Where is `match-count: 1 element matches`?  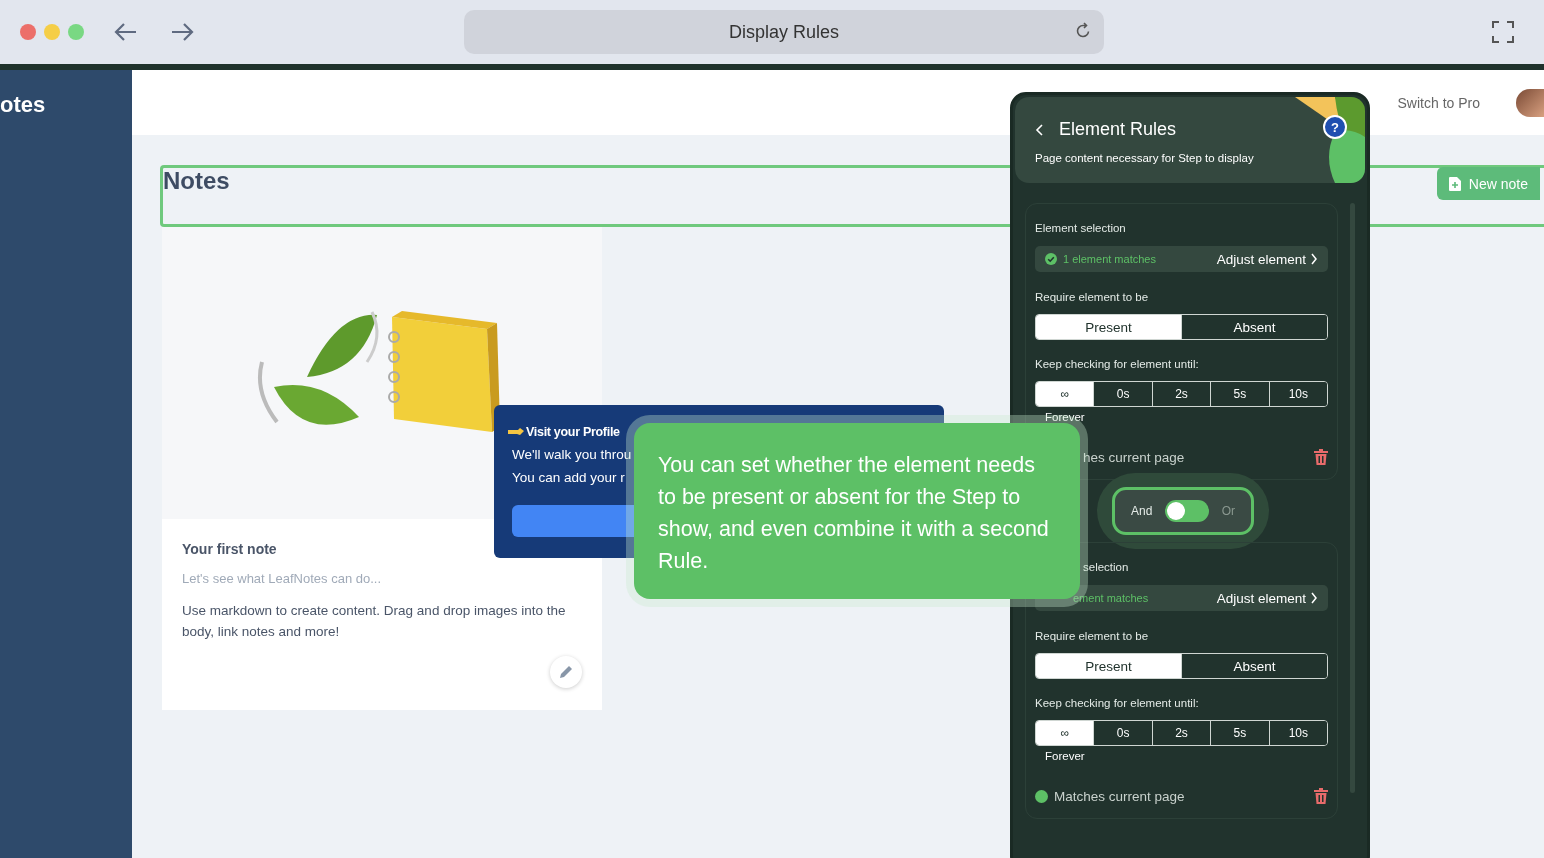 match-count: 1 element matches is located at coordinates (1109, 259).